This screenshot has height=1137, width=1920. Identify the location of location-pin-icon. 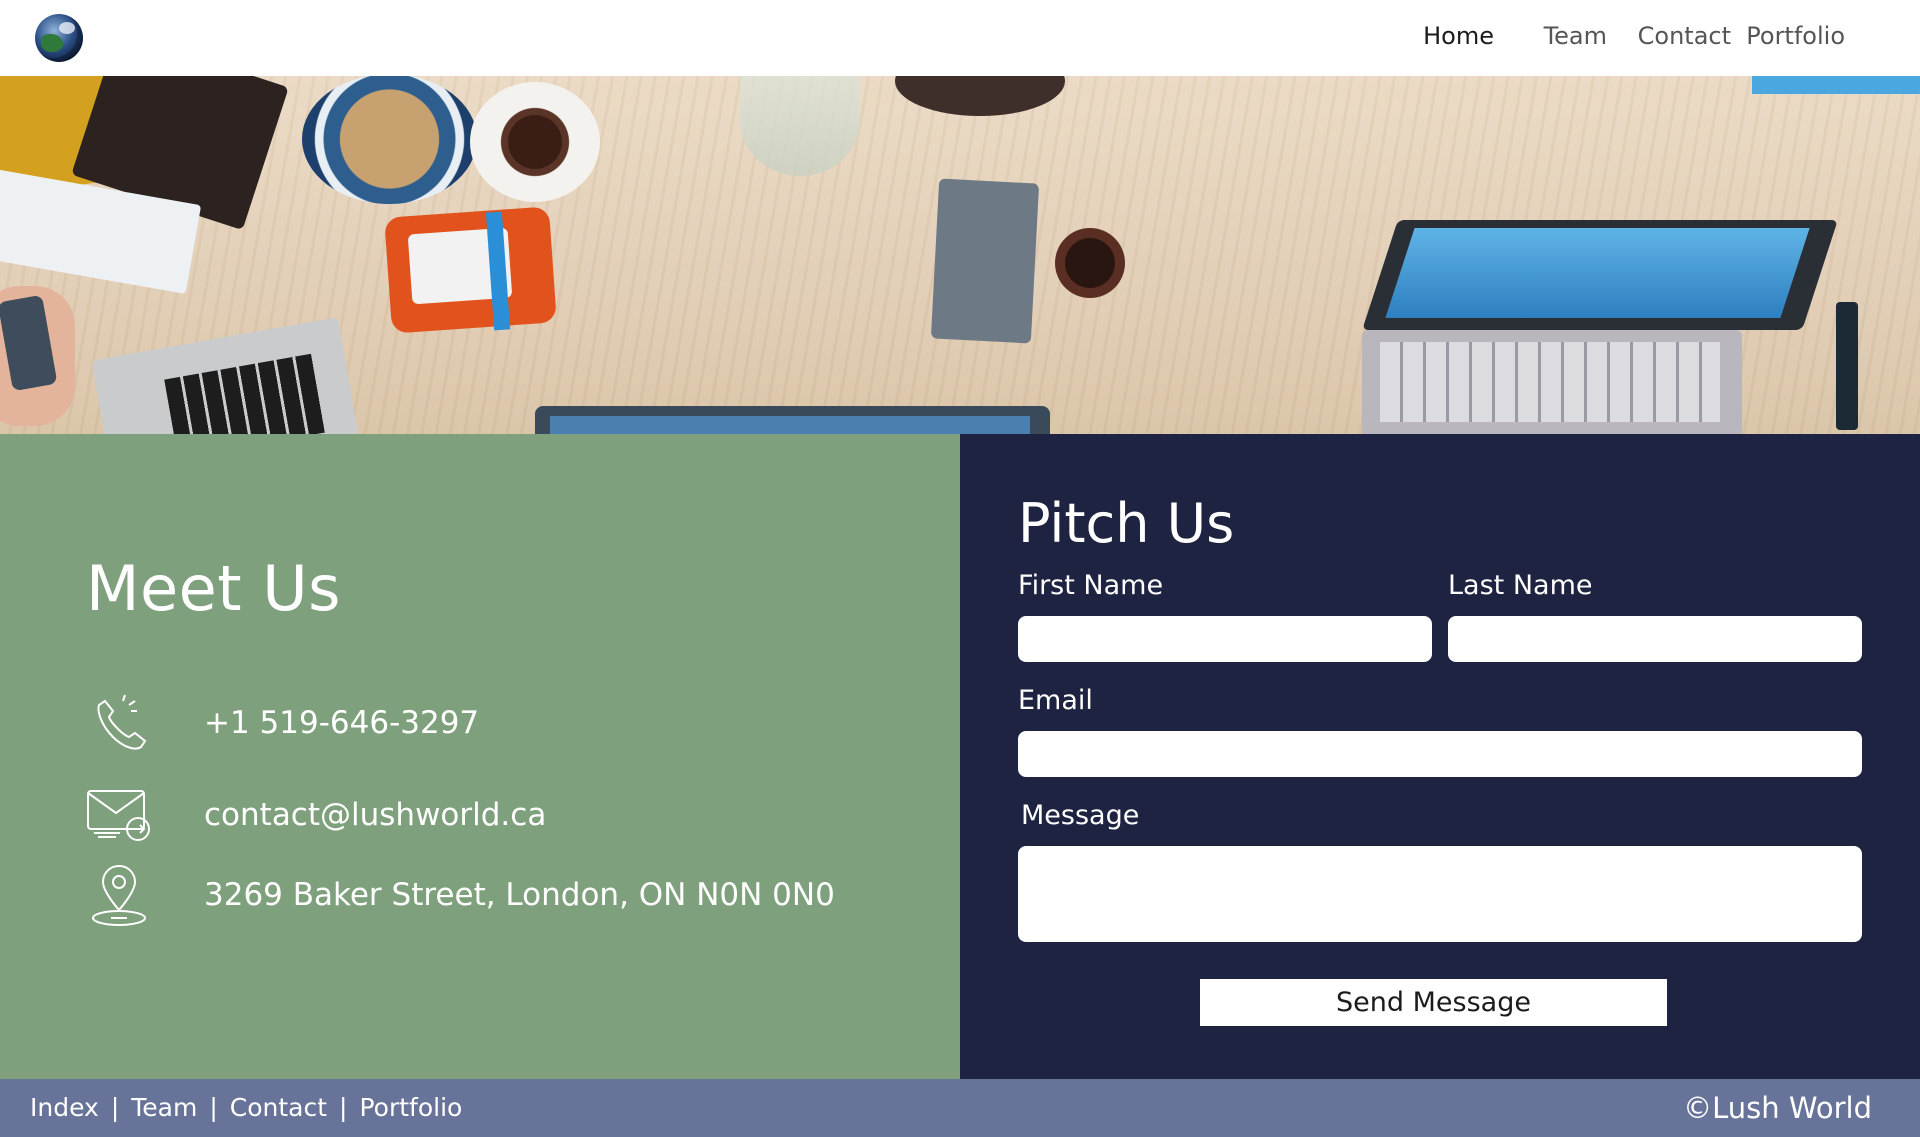
(119, 895).